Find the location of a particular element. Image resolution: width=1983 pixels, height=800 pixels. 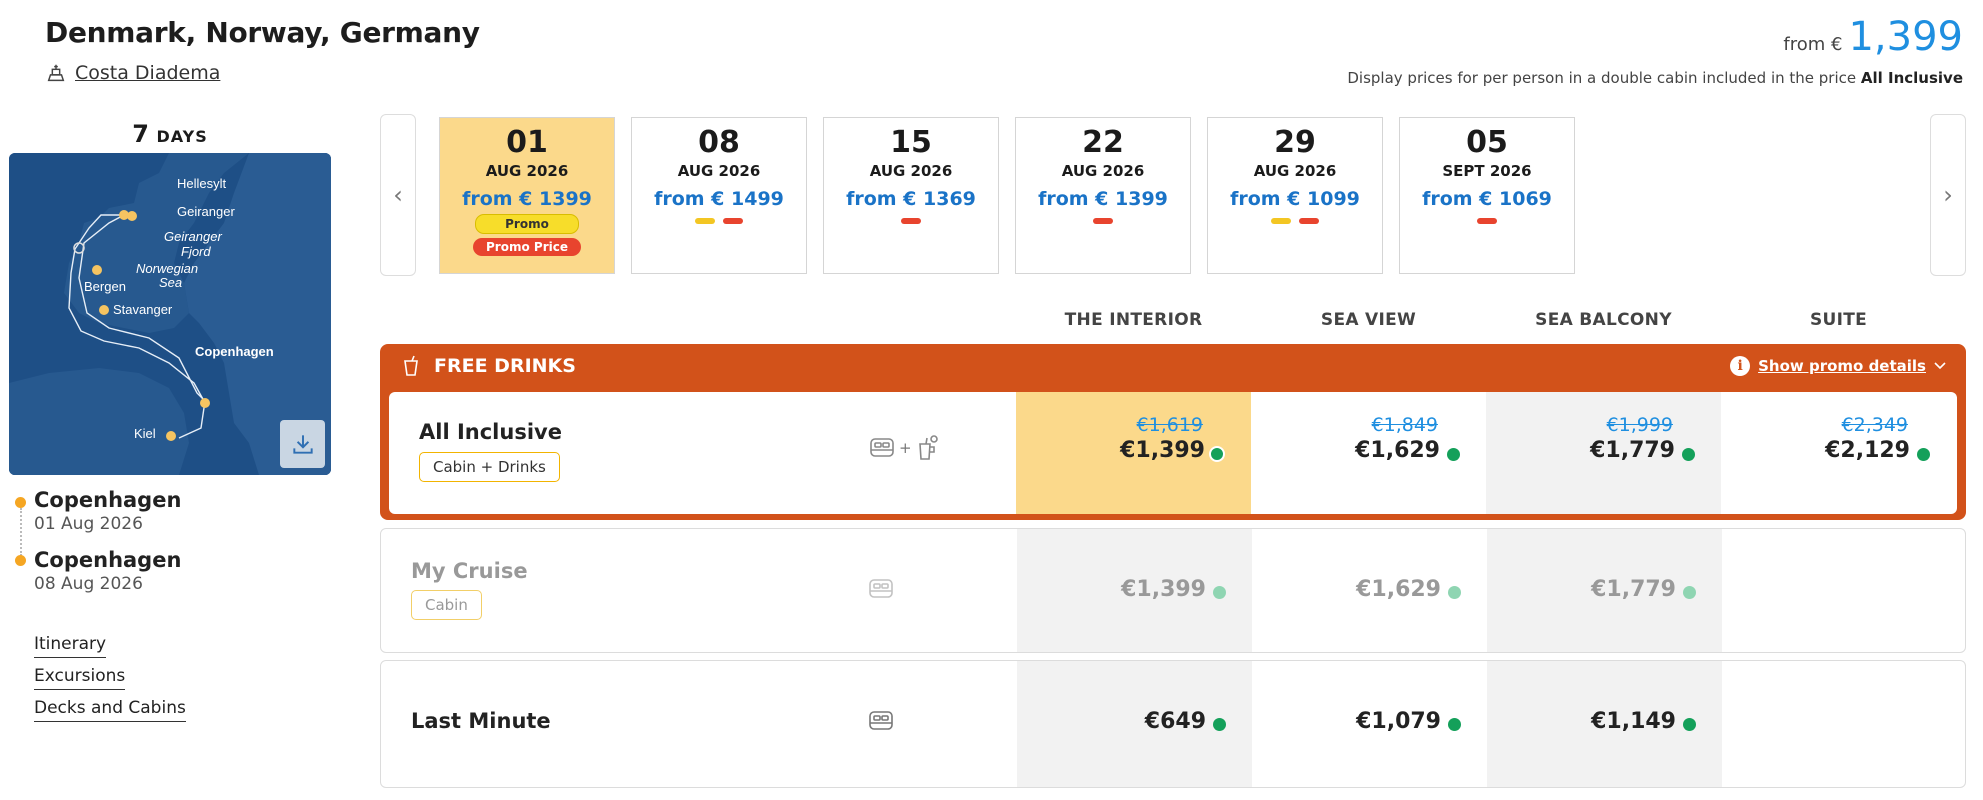

download-icon is located at coordinates (302, 444).